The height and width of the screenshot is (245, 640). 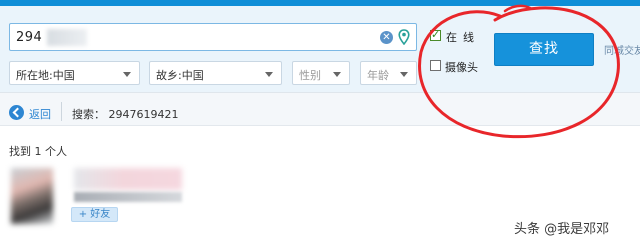 What do you see at coordinates (404, 37) in the screenshot?
I see `map-pin-icon` at bounding box center [404, 37].